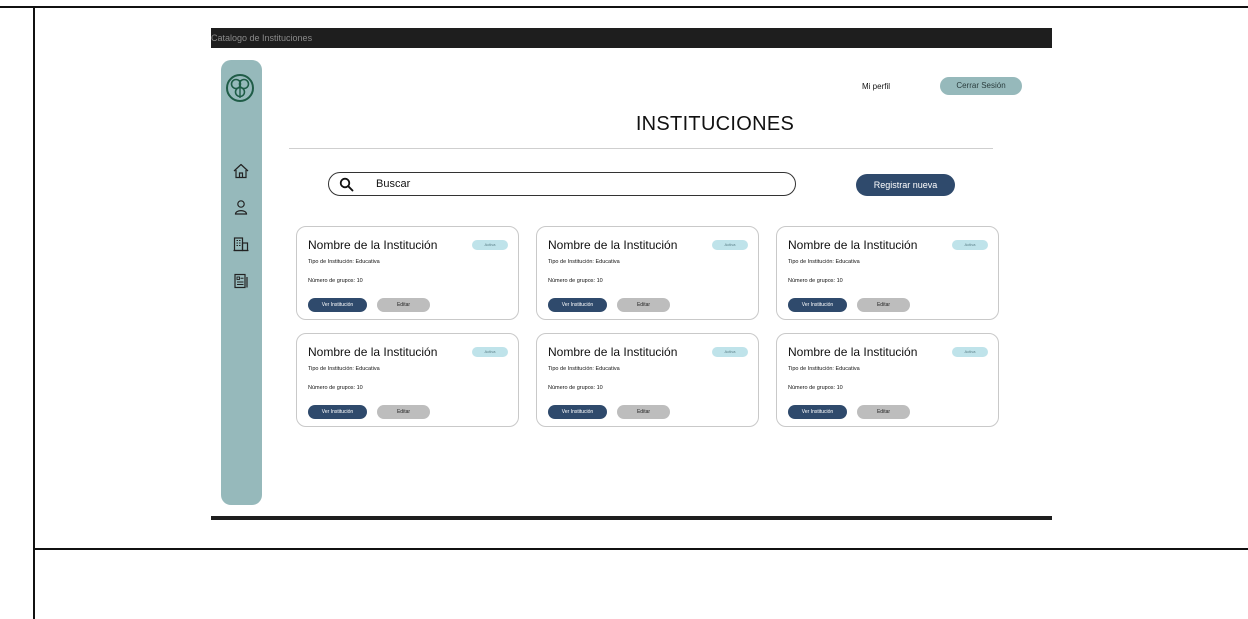 The image size is (1248, 619). Describe the element at coordinates (905, 185) in the screenshot. I see `register-new-button: Registrar nueva` at that location.